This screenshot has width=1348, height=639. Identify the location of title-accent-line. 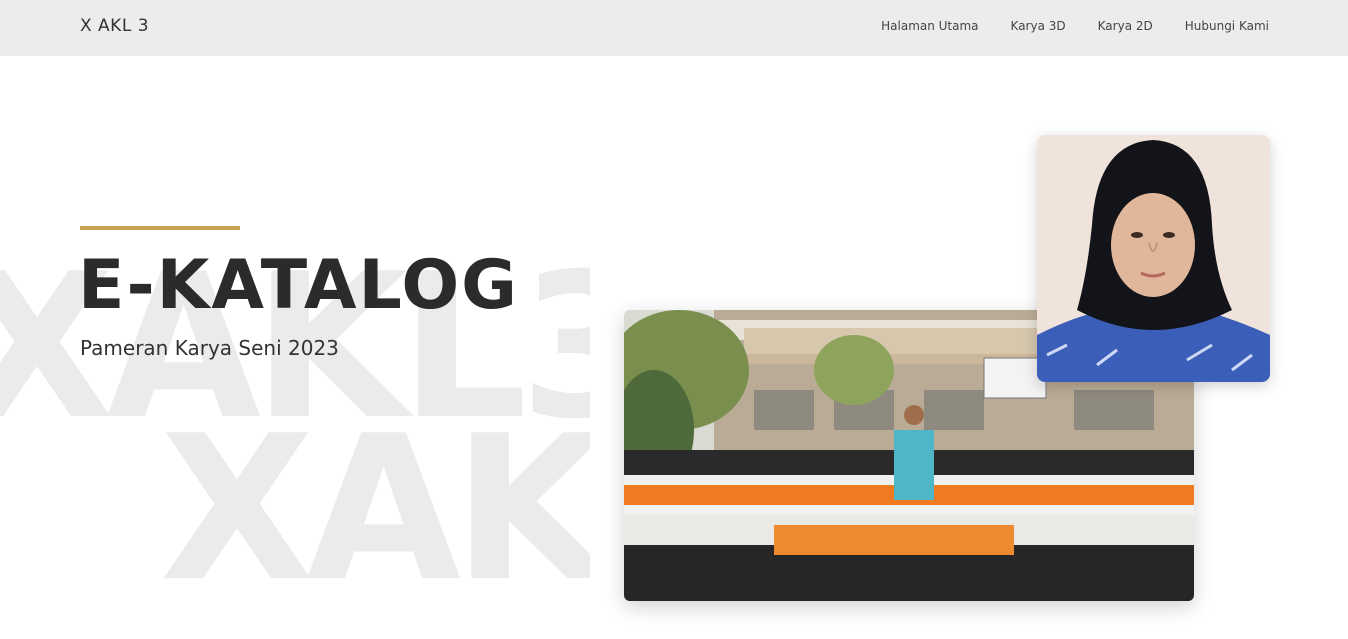
(160, 228).